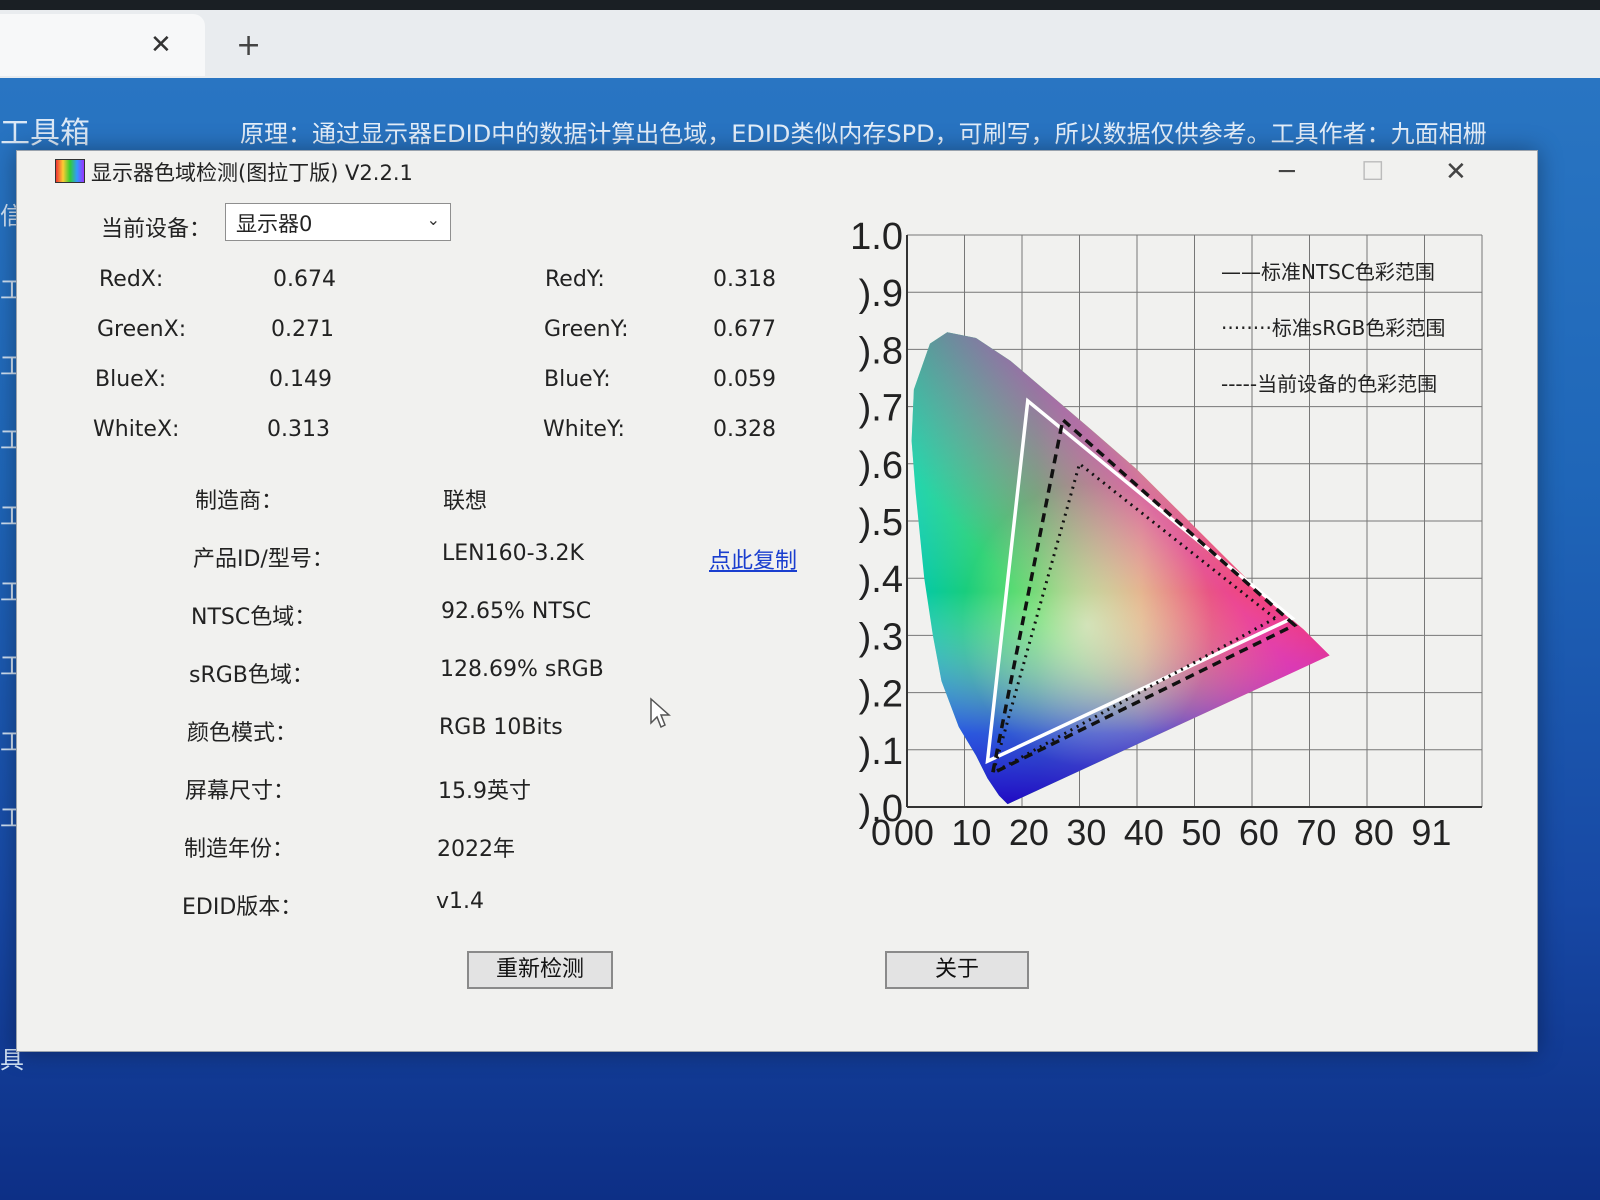 The image size is (1600, 1200). What do you see at coordinates (1431, 832) in the screenshot?
I see `x-tick-label: 91` at bounding box center [1431, 832].